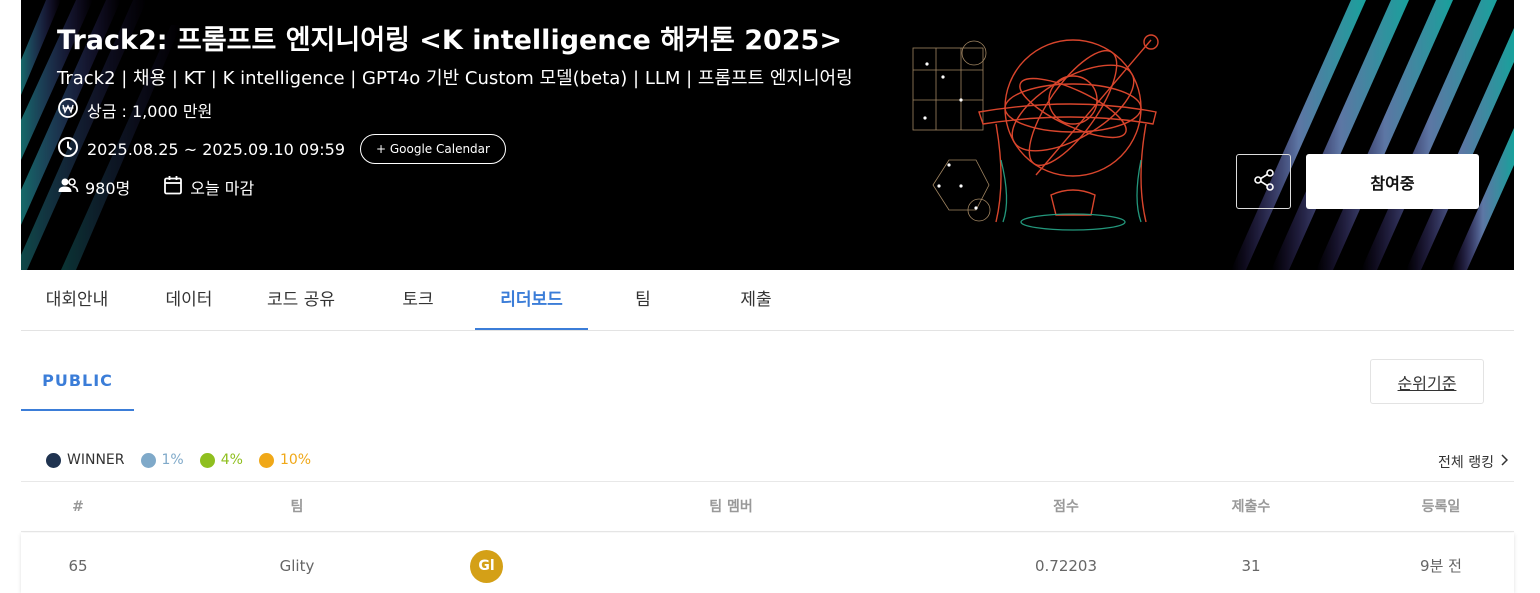 The width and height of the screenshot is (1540, 593). Describe the element at coordinates (1251, 507) in the screenshot. I see `column-submissions: 제출수` at that location.